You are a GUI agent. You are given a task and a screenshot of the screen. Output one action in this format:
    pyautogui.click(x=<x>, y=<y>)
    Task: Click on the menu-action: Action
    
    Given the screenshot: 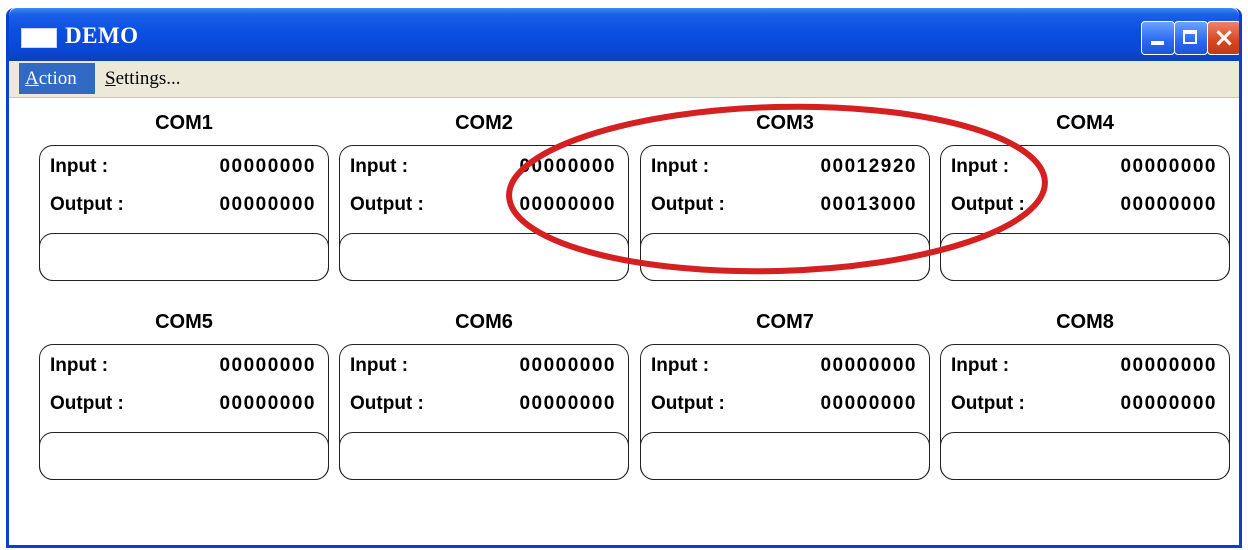 What is the action you would take?
    pyautogui.click(x=57, y=78)
    